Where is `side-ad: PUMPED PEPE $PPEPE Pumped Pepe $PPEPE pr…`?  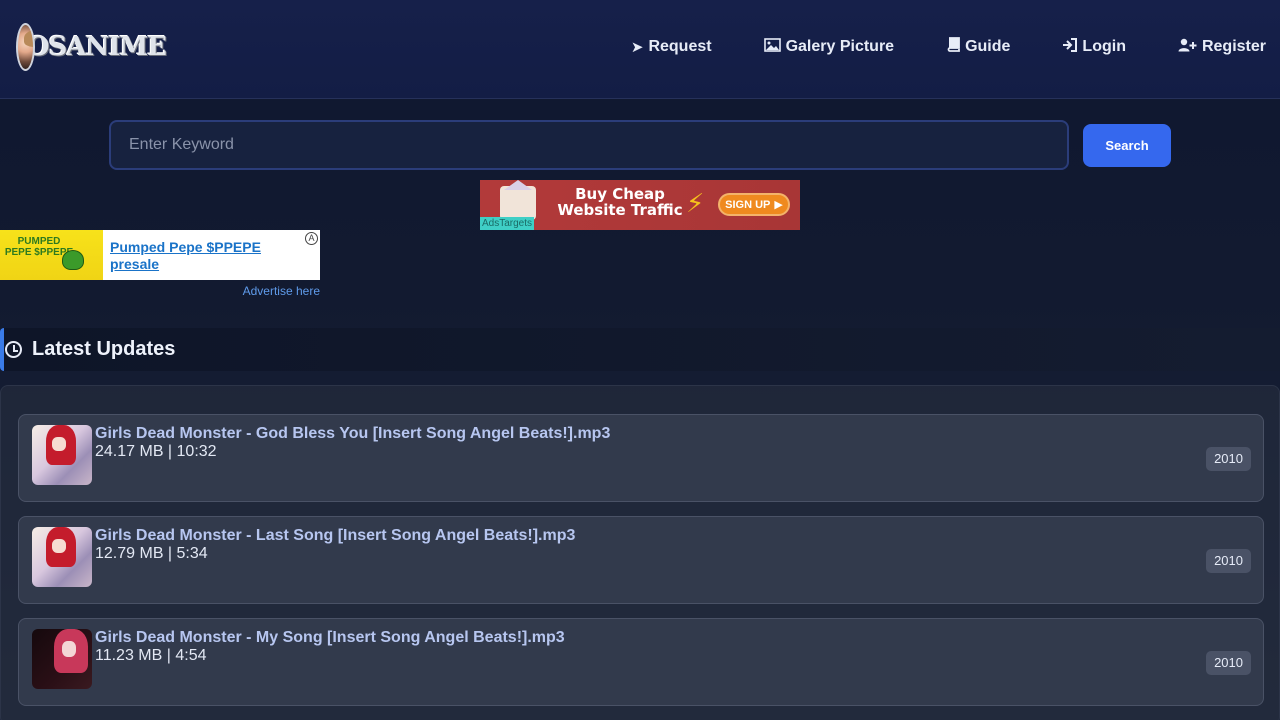
side-ad: PUMPED PEPE $PPEPE Pumped Pepe $PPEPE pr… is located at coordinates (160, 255).